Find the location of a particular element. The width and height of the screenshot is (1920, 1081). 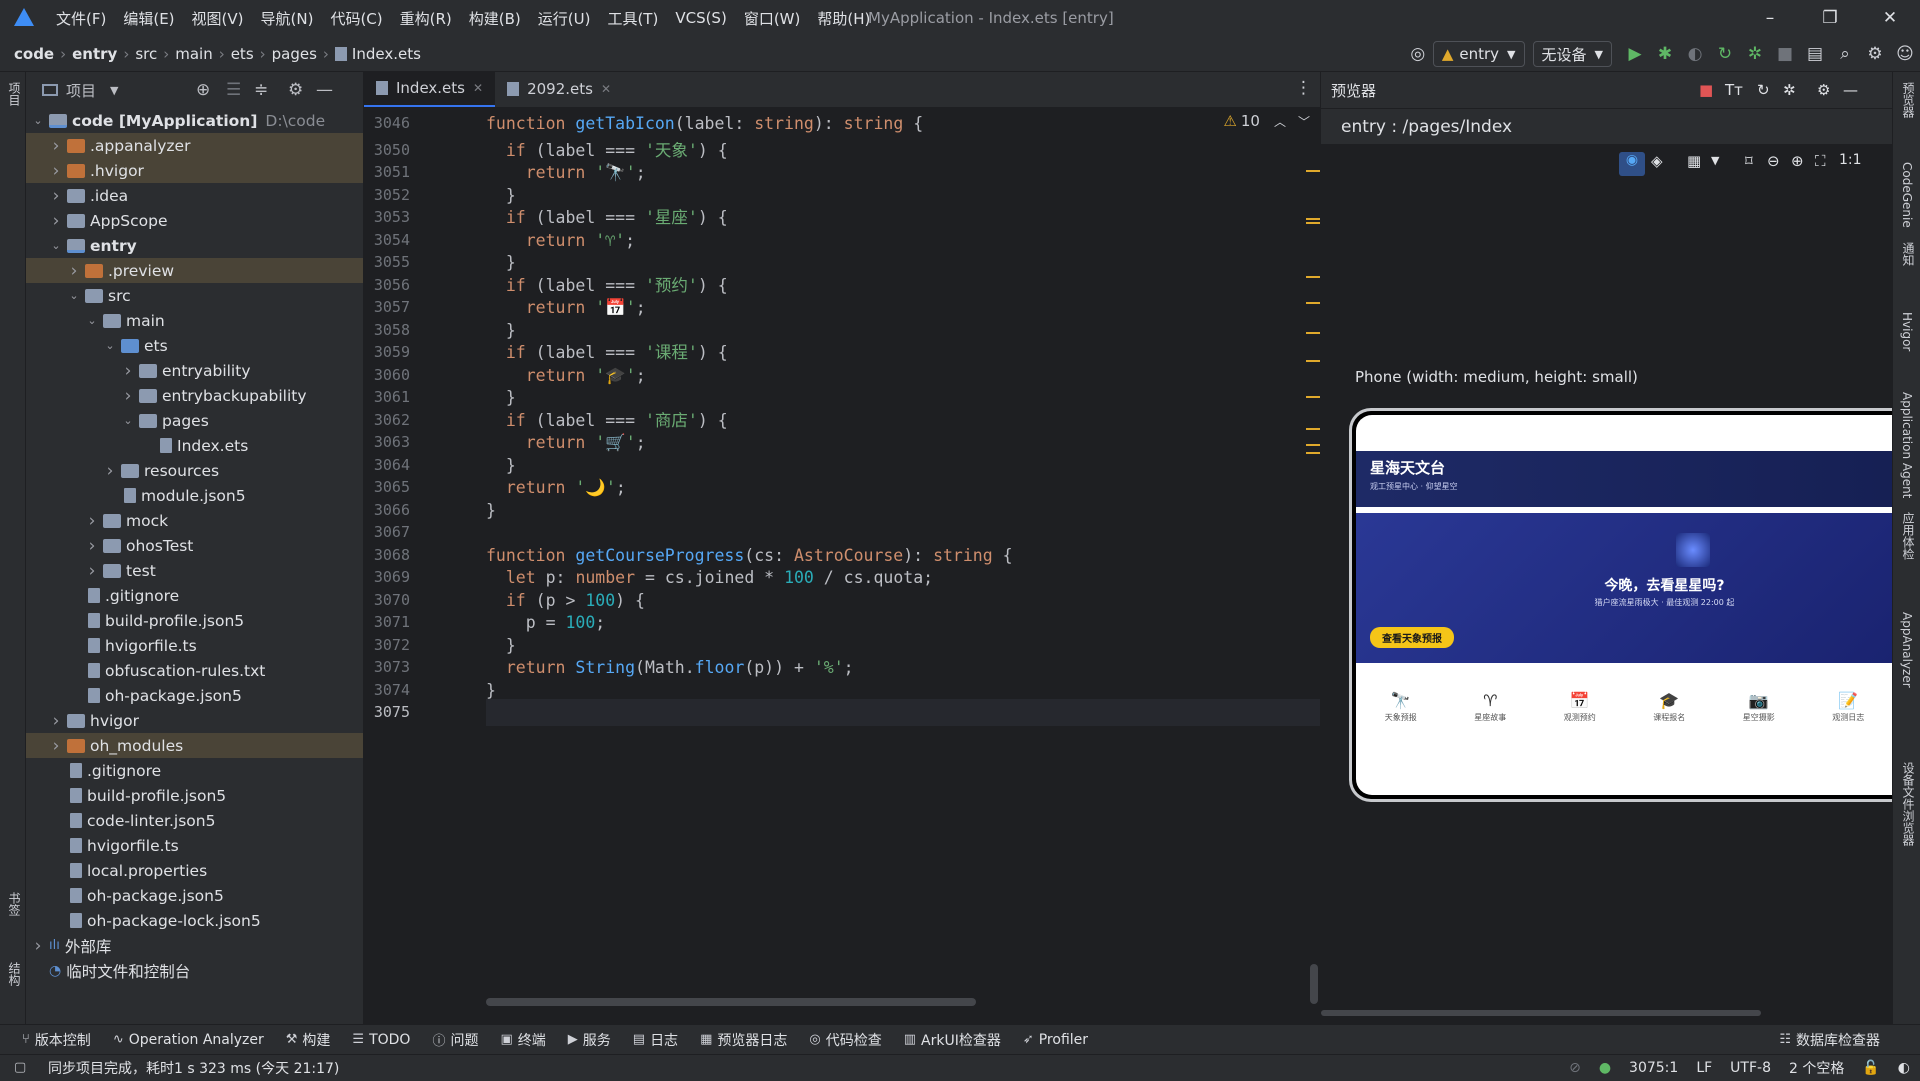

breadcrumb-item: entry is located at coordinates (94, 54).